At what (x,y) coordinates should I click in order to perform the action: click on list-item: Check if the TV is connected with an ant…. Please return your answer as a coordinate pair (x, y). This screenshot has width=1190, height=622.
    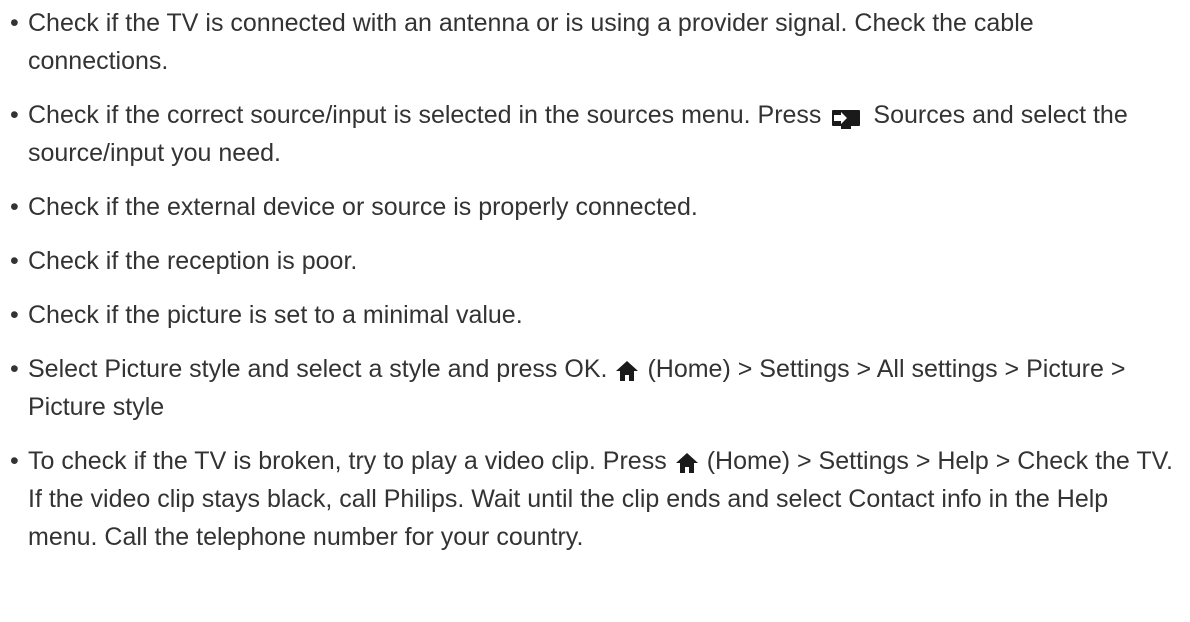
    Looking at the image, I should click on (593, 42).